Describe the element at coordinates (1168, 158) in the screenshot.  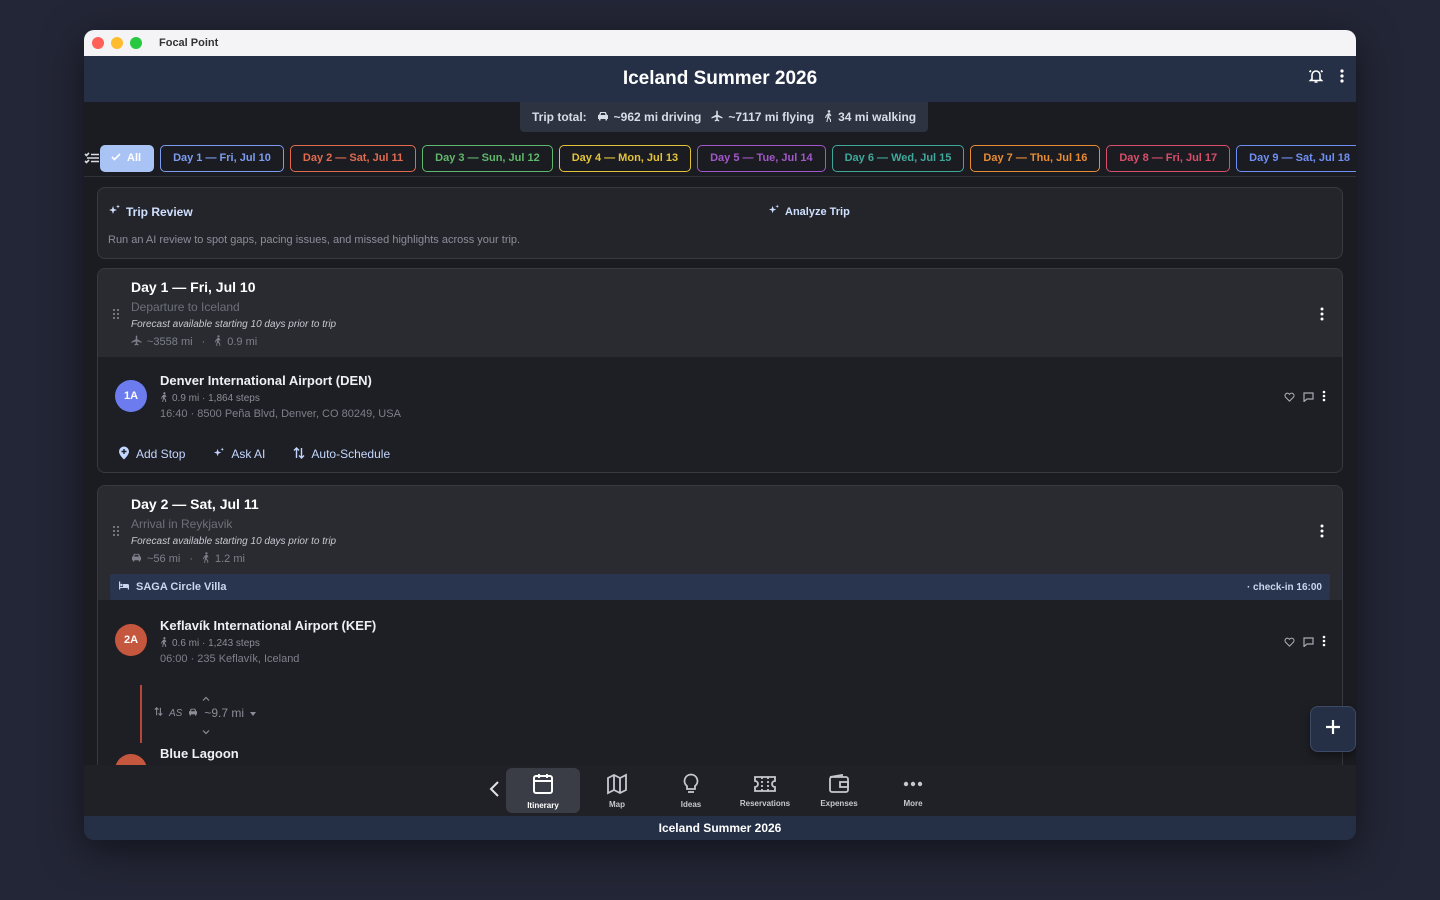
I see `chip-day-8: Day 8 — Fri, Jul 17` at that location.